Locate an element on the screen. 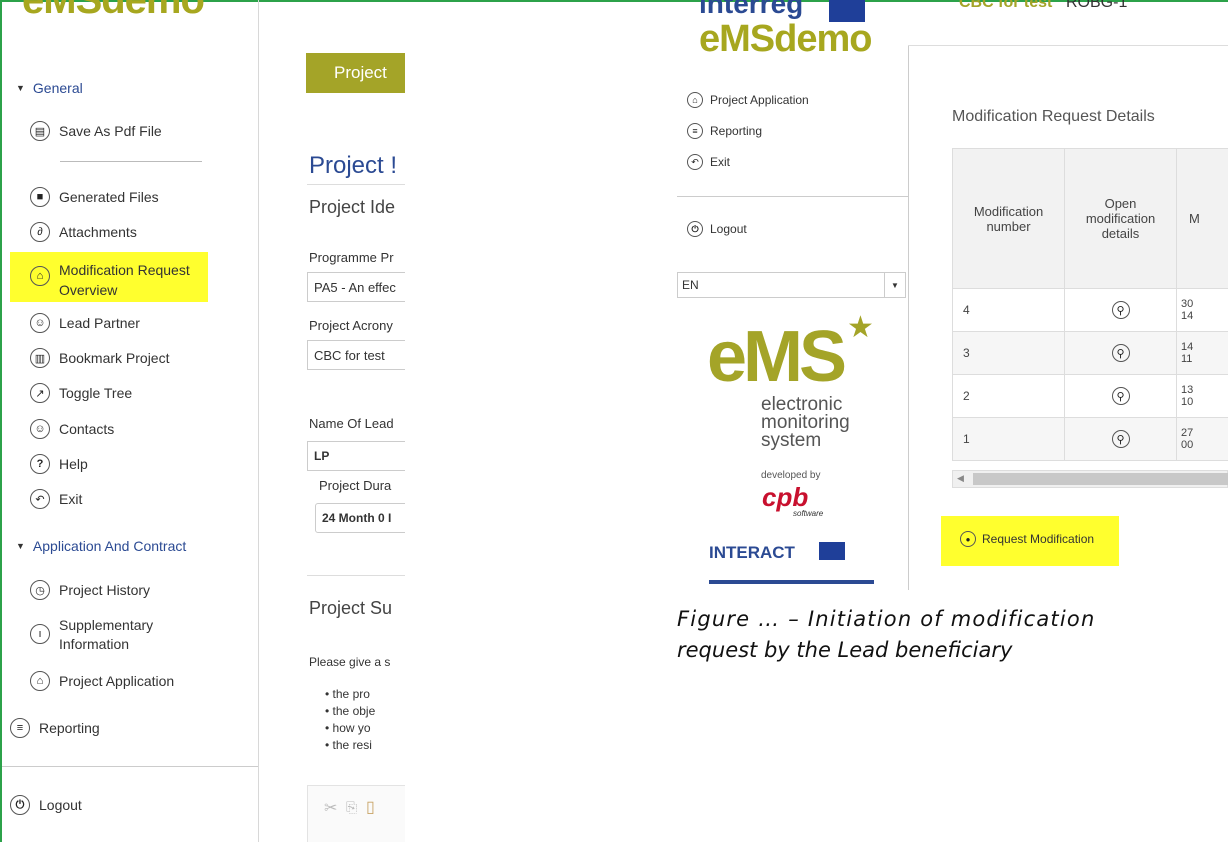 The height and width of the screenshot is (842, 1228). list-item: • how yo is located at coordinates (348, 728).